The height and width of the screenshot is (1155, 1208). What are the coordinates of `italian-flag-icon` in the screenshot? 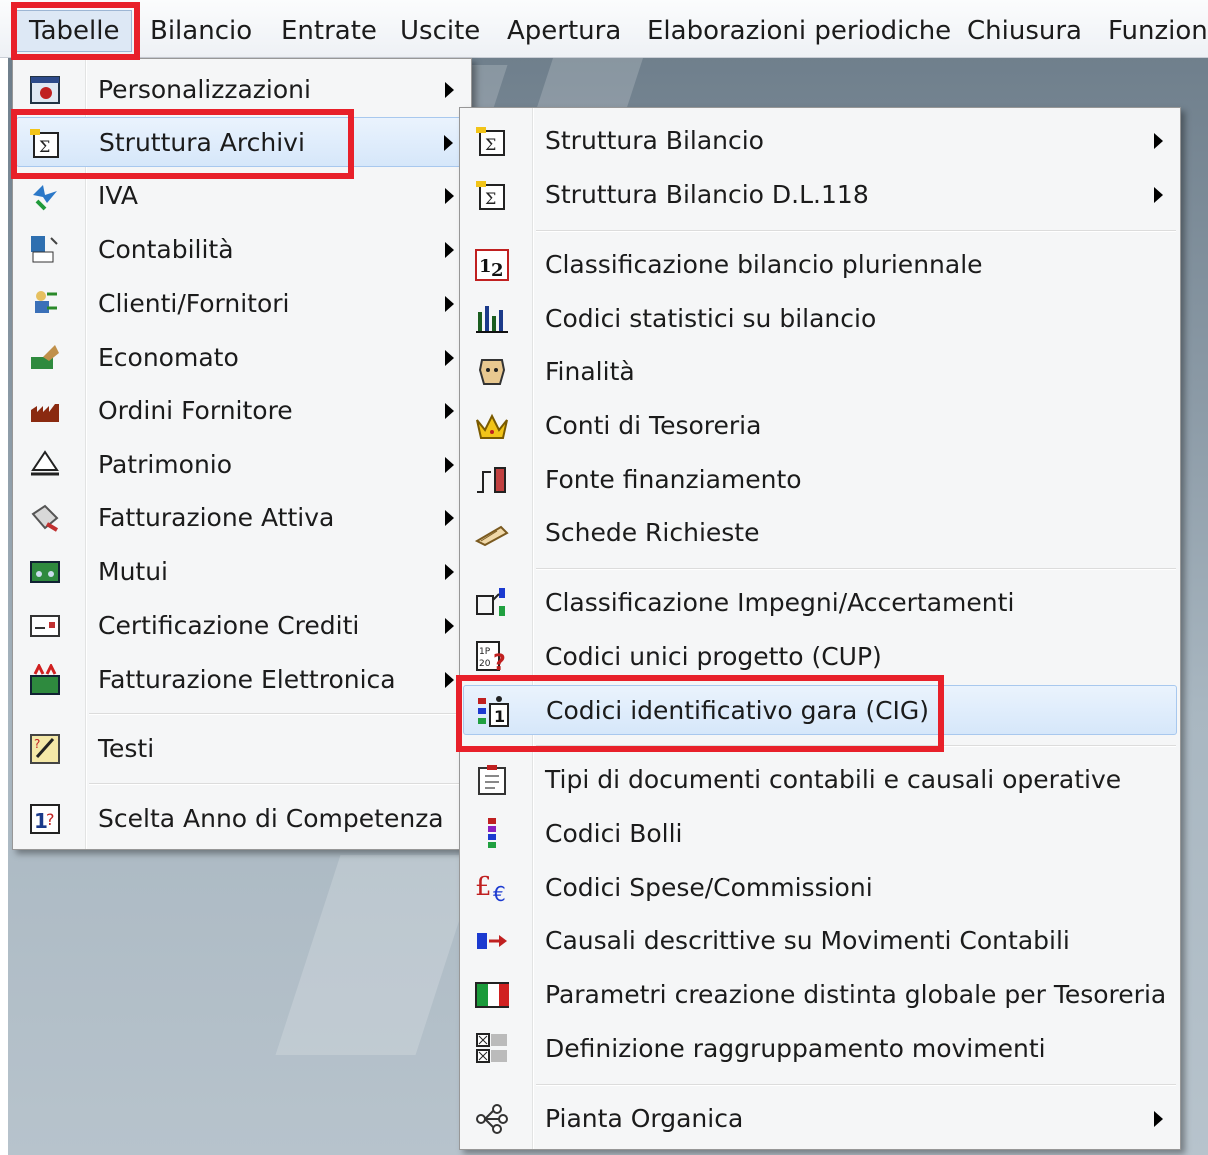 It's located at (492, 995).